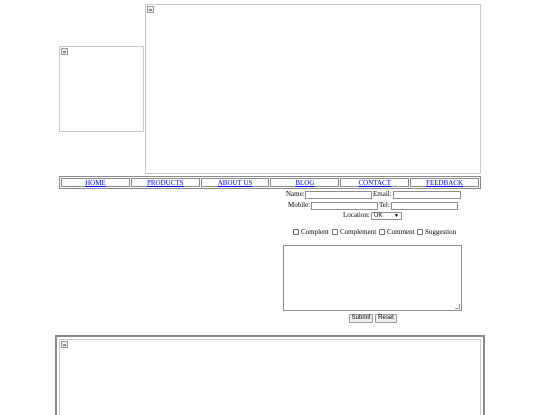 This screenshot has width=540, height=415. I want to click on bottom-image, so click(270, 377).